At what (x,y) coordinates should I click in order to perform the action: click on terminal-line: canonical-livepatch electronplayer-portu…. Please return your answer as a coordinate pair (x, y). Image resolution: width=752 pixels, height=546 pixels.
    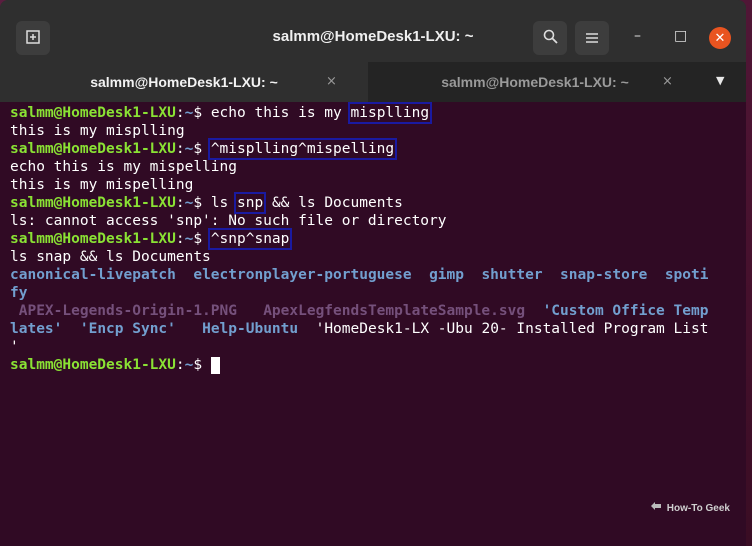
    Looking at the image, I should click on (359, 275).